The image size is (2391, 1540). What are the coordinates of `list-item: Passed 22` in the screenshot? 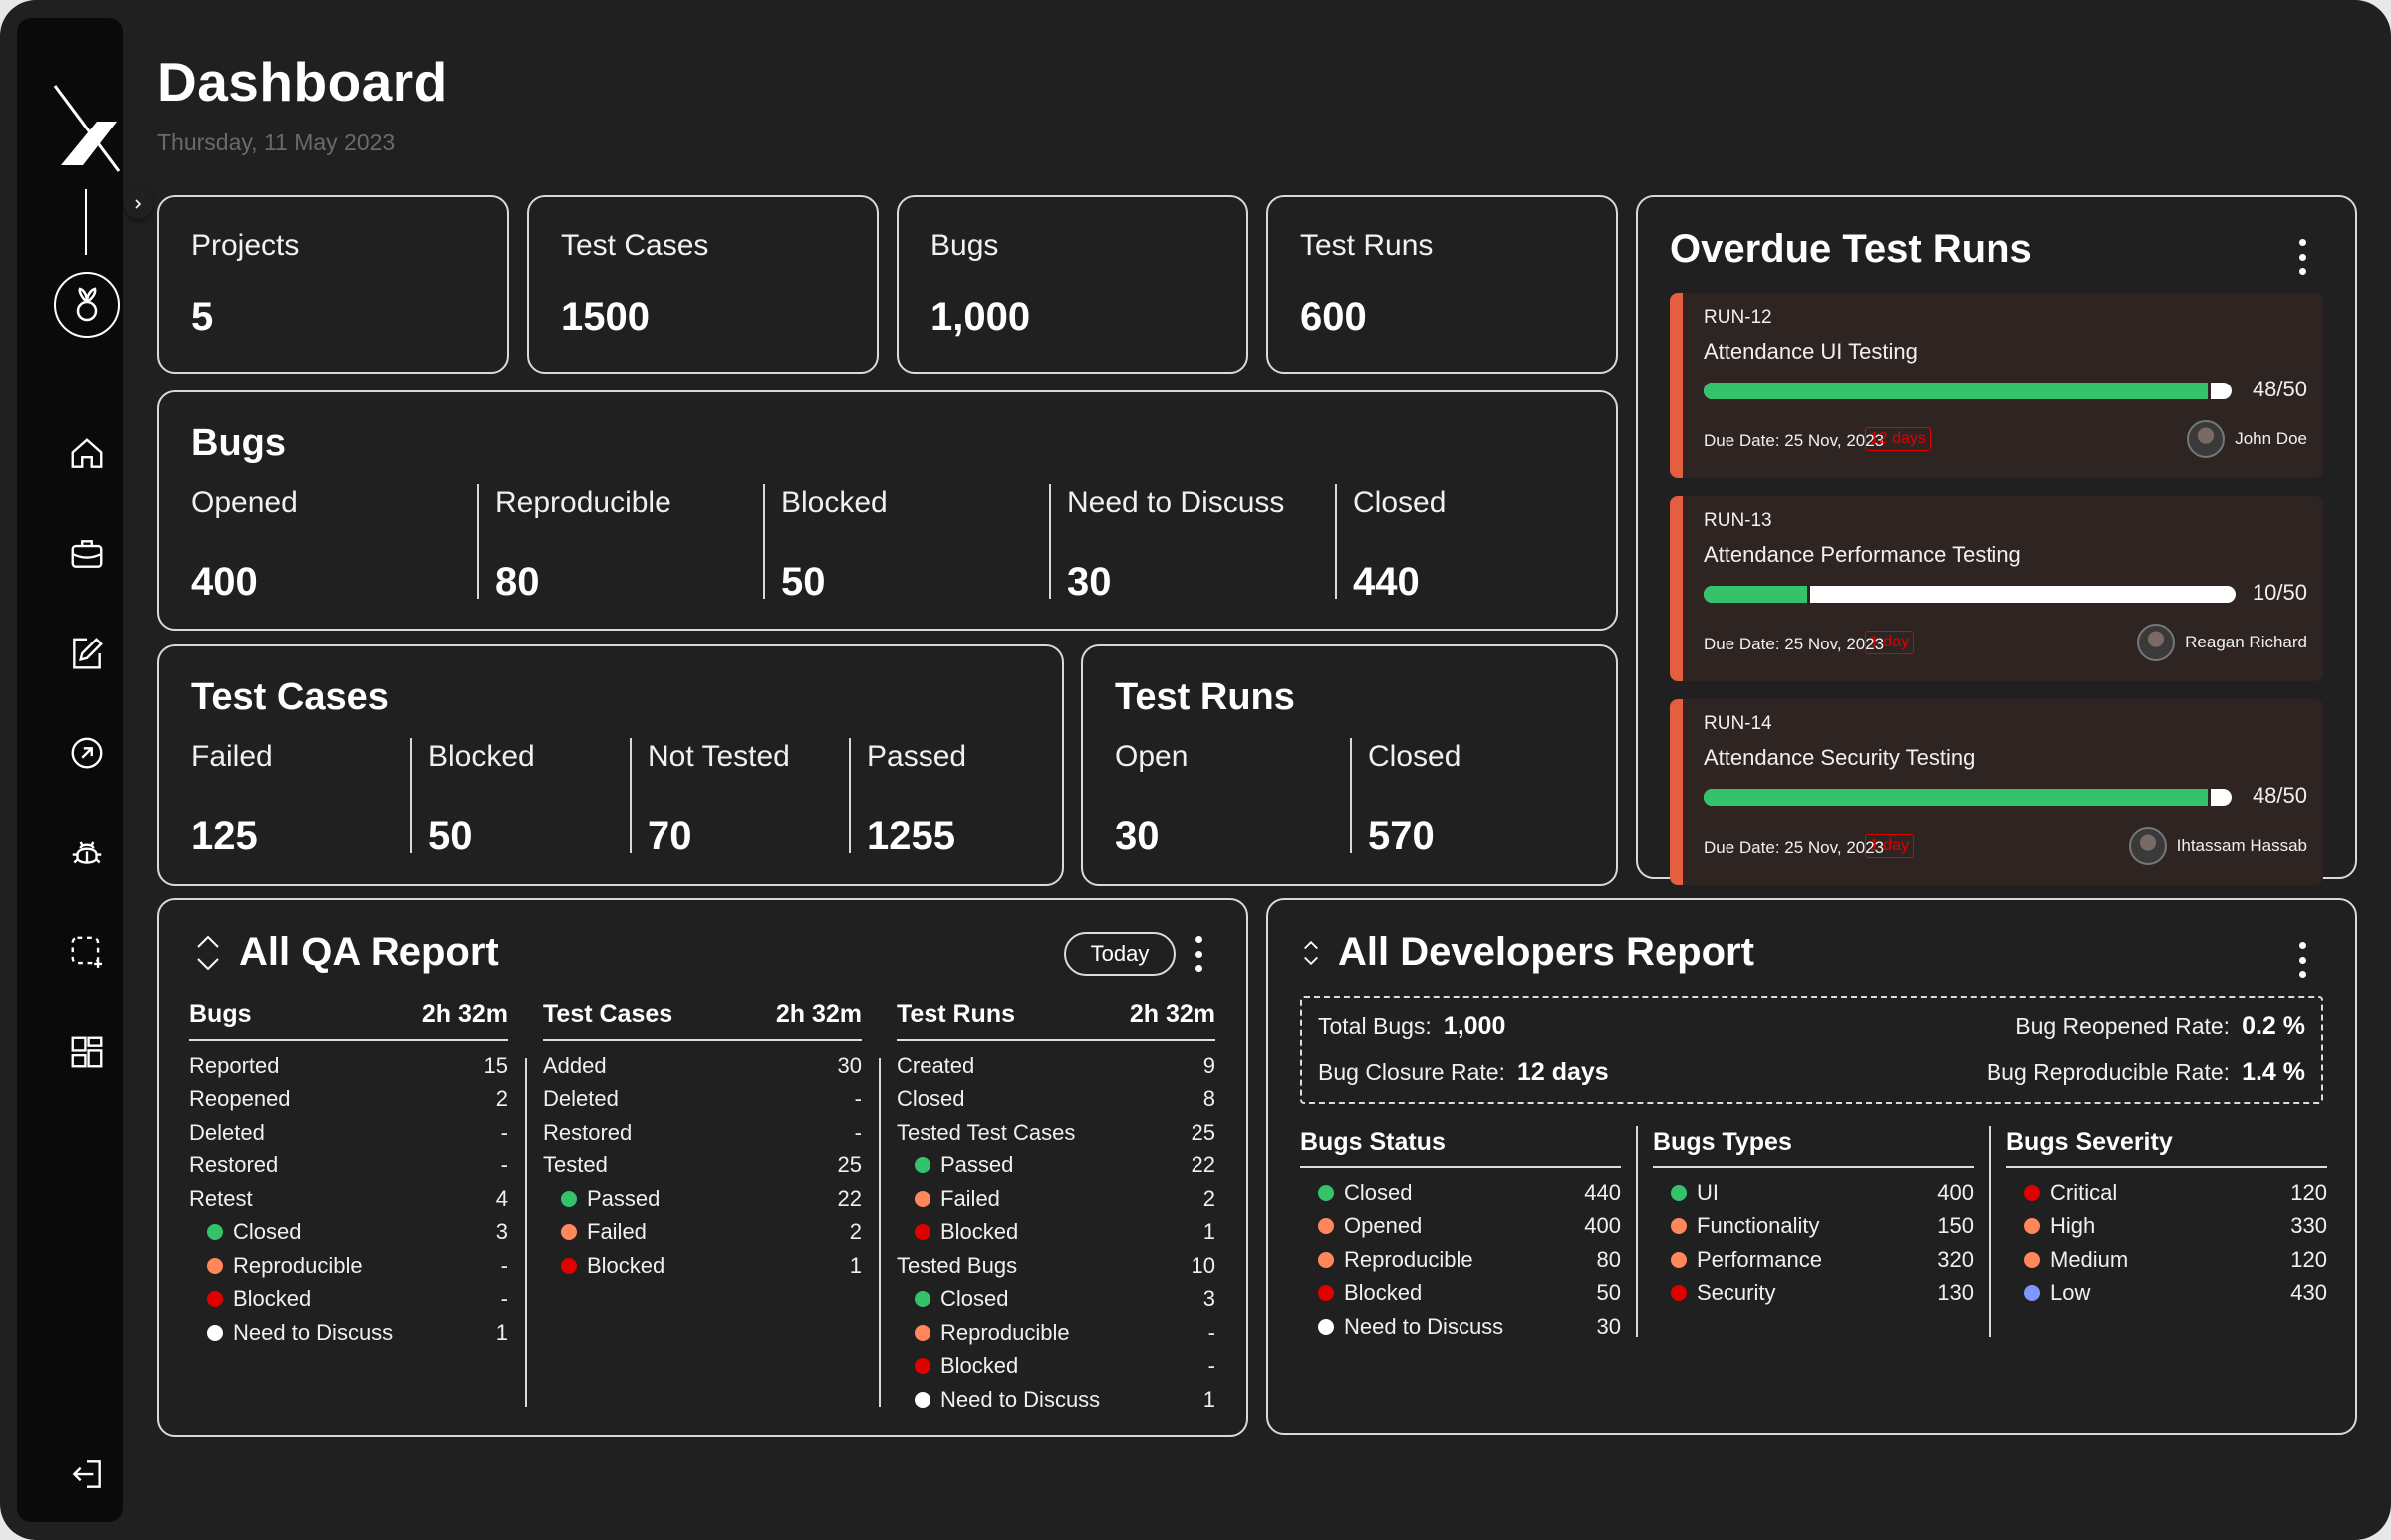 It's located at (703, 1199).